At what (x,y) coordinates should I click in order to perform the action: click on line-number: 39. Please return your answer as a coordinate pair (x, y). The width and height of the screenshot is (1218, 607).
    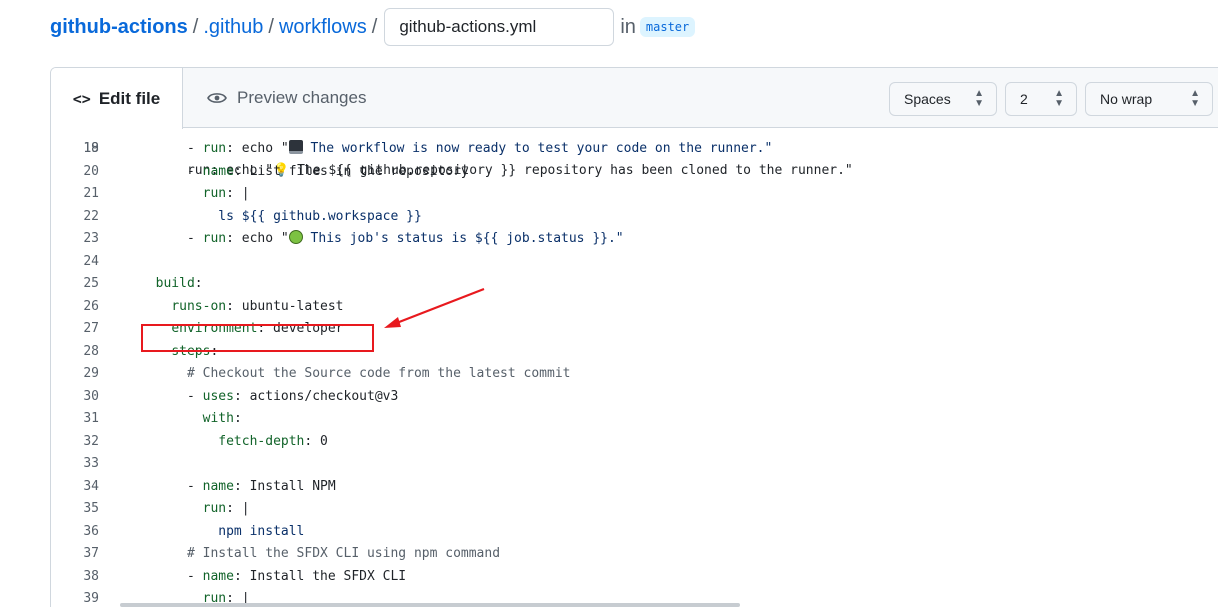
    Looking at the image, I should click on (91, 598).